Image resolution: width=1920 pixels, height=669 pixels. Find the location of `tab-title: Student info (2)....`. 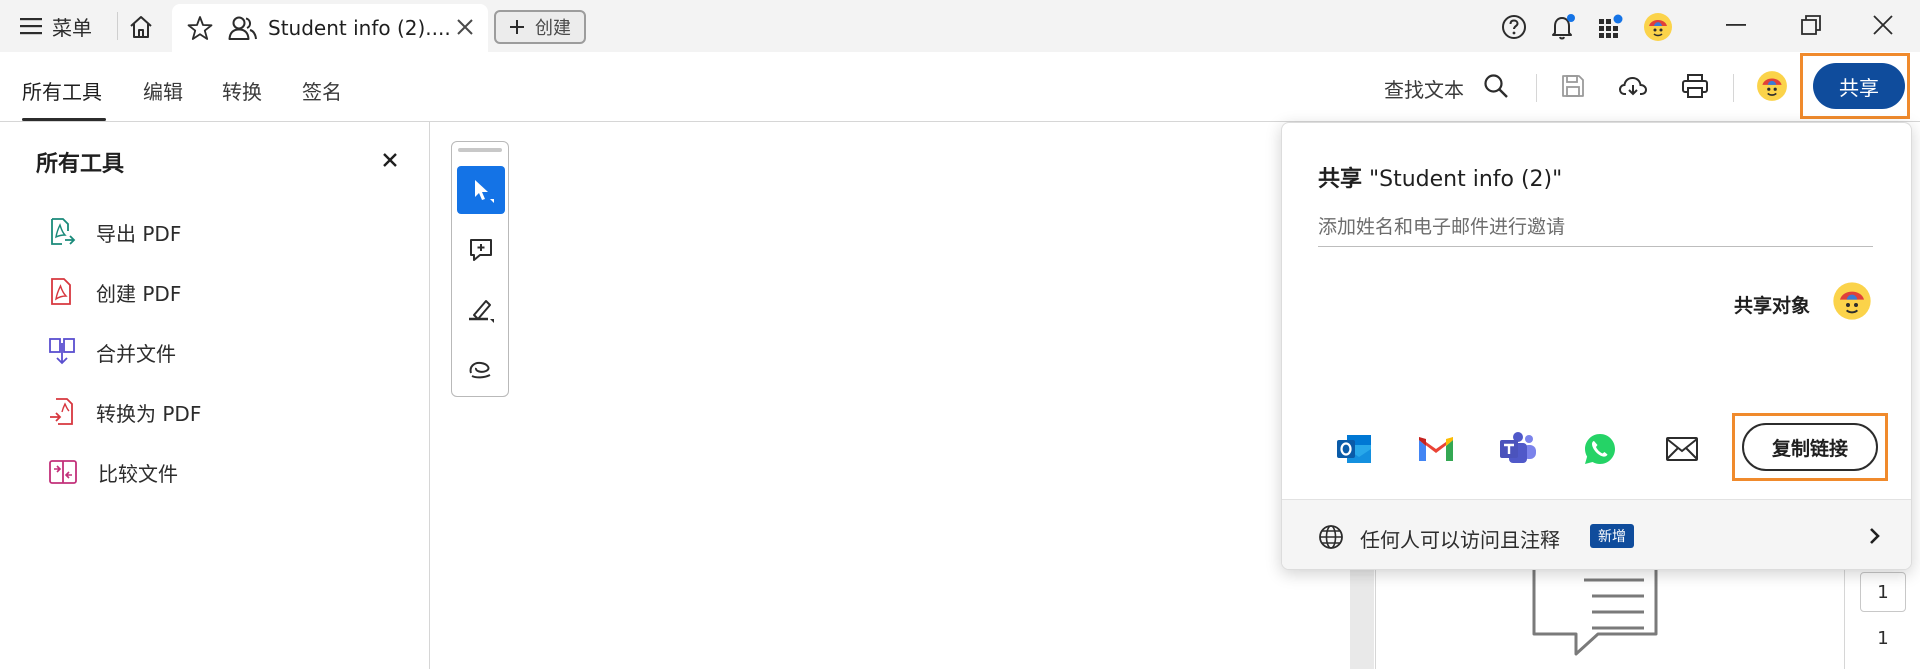

tab-title: Student info (2).... is located at coordinates (359, 28).